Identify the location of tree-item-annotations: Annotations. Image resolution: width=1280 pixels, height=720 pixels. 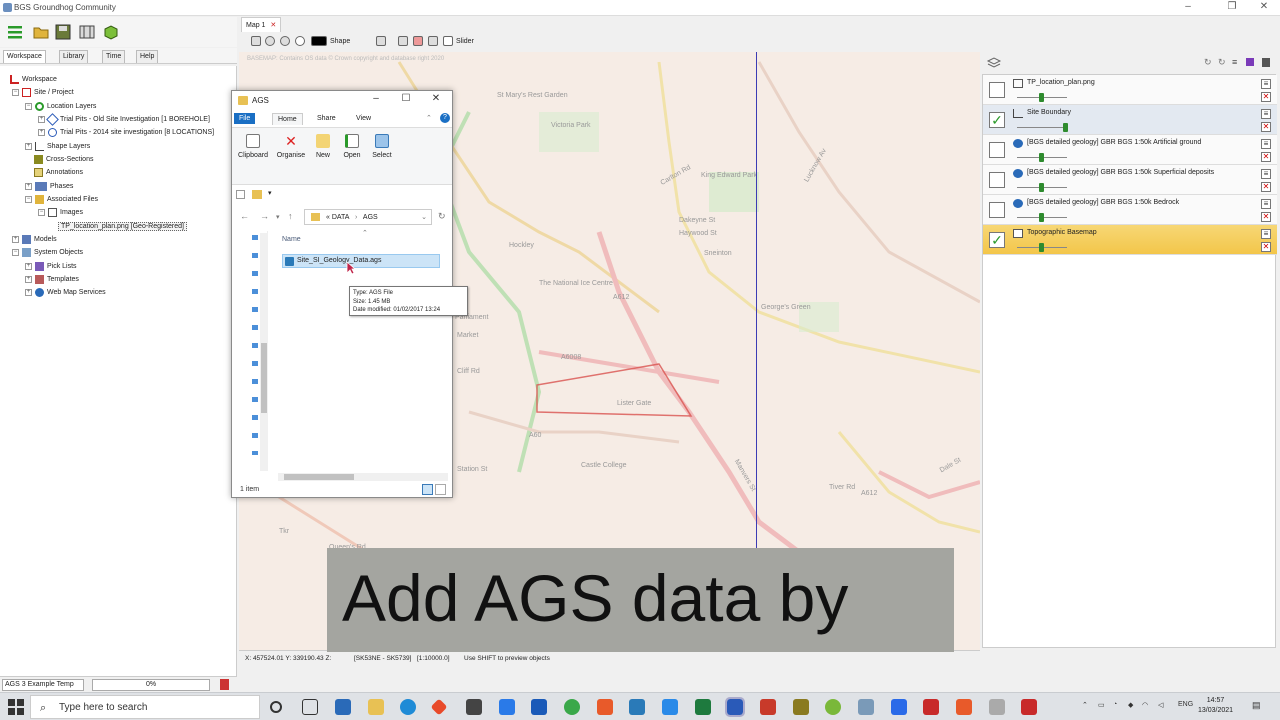
(58, 172).